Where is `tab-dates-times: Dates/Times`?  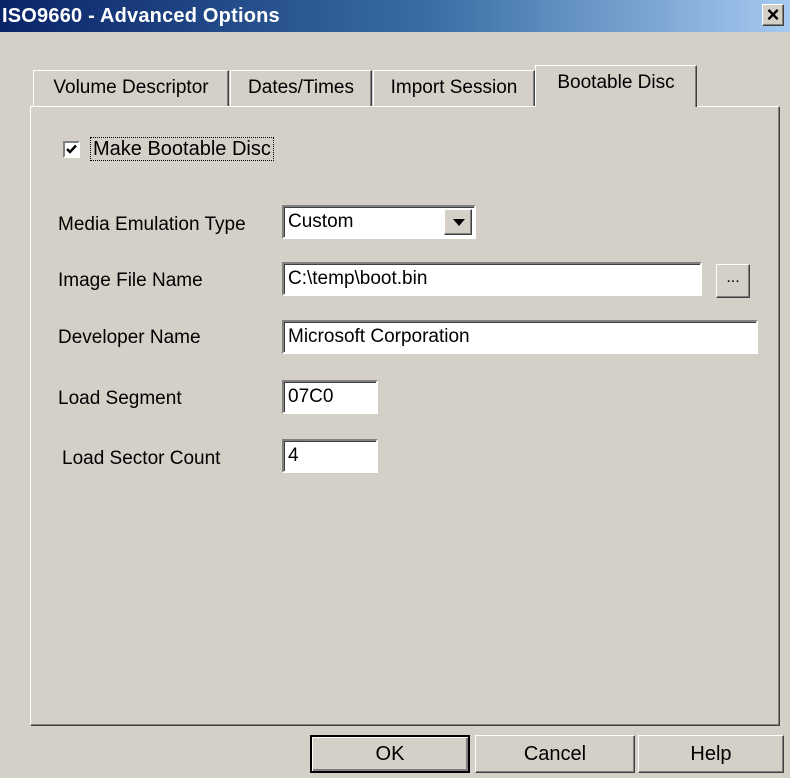
tab-dates-times: Dates/Times is located at coordinates (301, 88).